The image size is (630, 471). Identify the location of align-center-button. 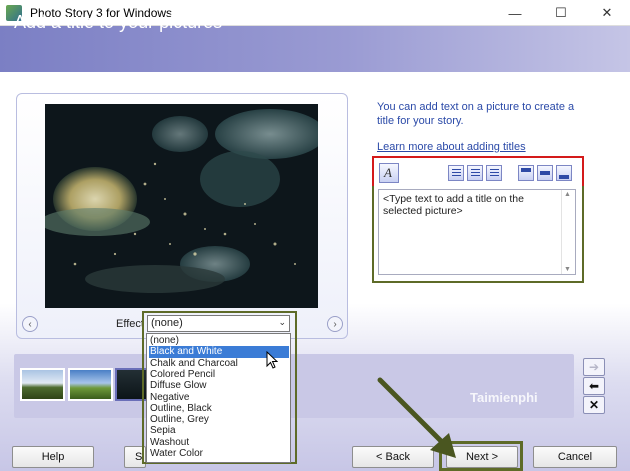
(475, 173).